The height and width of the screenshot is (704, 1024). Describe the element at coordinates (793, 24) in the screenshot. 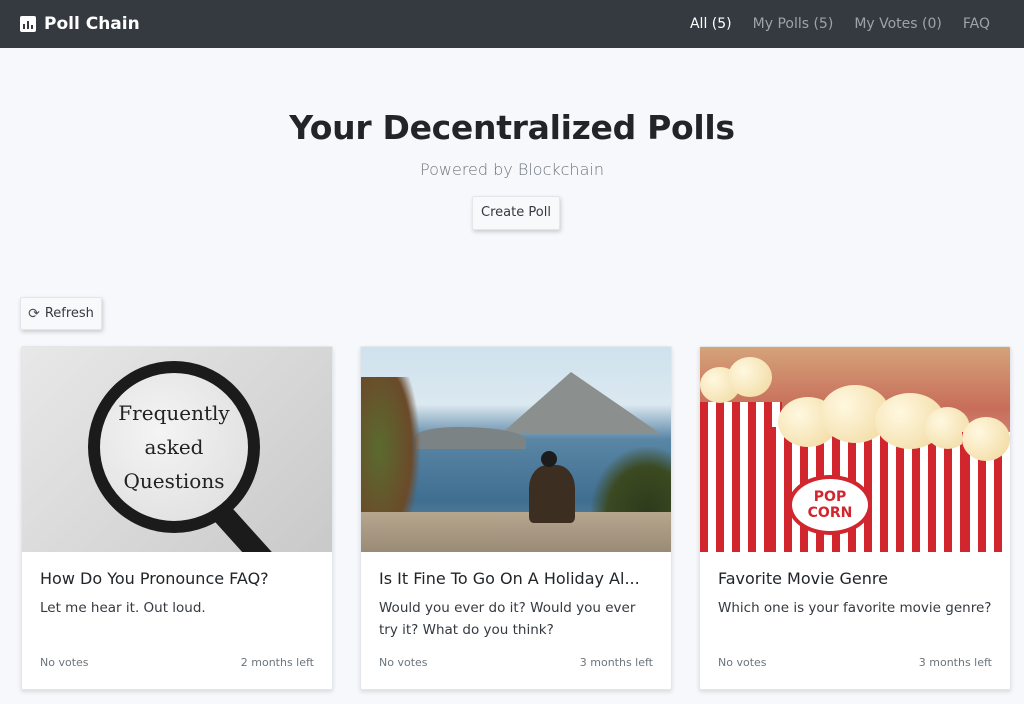

I see `nav-link-my-polls: My Polls (5)` at that location.